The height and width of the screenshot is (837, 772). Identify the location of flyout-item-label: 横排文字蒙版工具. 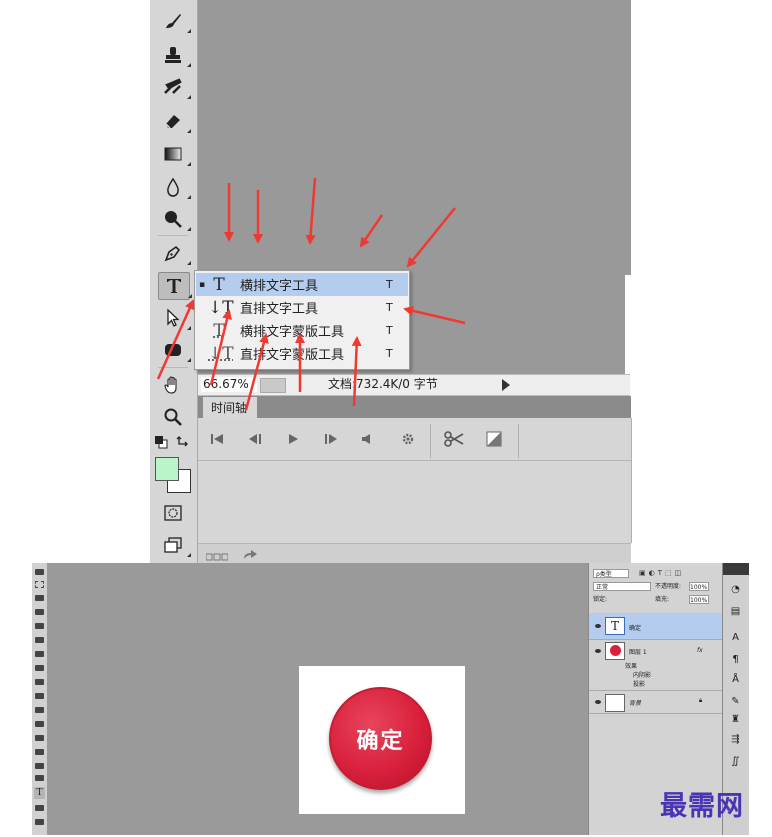
(292, 332).